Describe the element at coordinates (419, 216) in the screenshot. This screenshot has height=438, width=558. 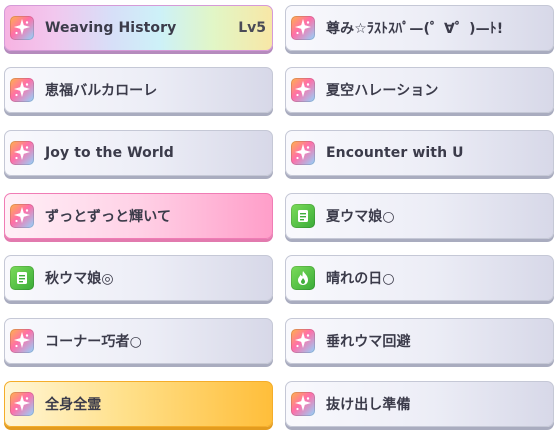
I see `skill-card: 夏ウマ娘○` at that location.